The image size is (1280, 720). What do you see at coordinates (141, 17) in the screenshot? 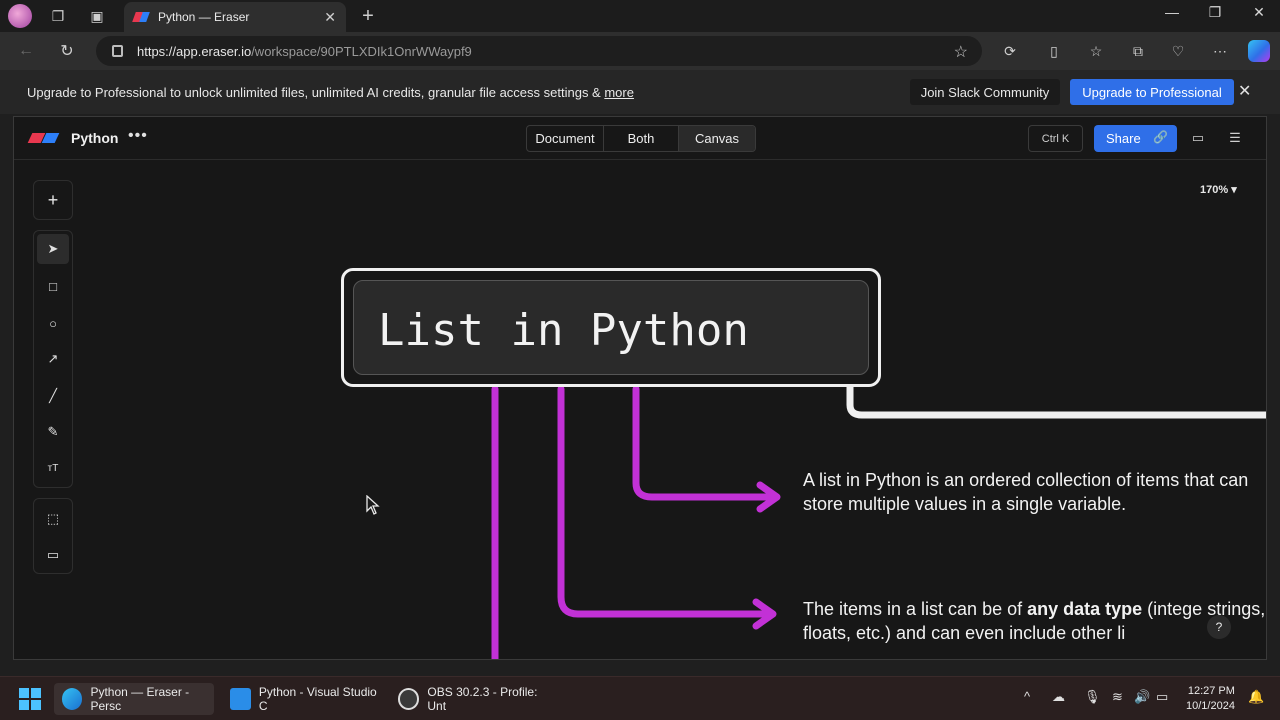
I see `eraser-favicon-icon` at bounding box center [141, 17].